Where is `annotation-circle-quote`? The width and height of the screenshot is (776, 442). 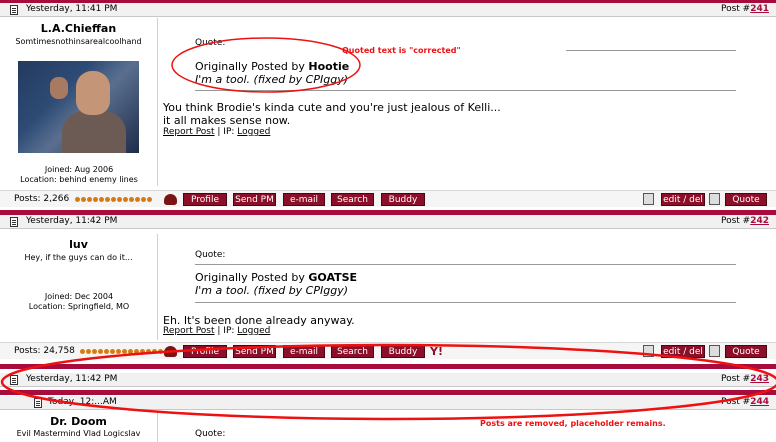 annotation-circle-quote is located at coordinates (266, 65).